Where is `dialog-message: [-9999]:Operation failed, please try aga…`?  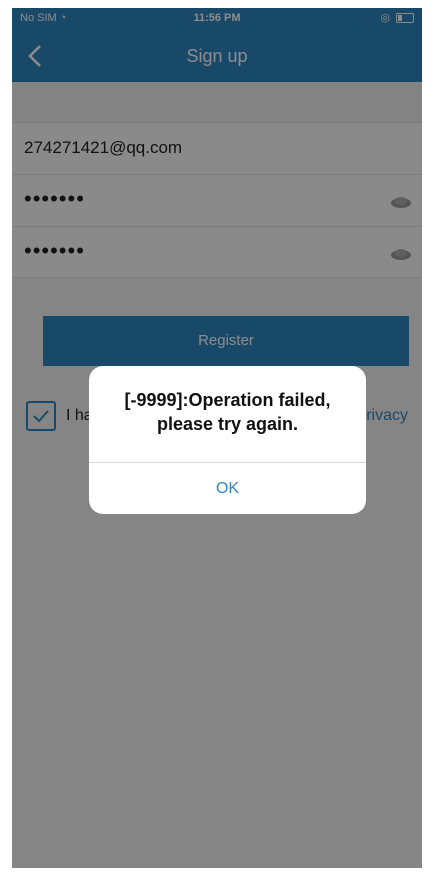
dialog-message: [-9999]:Operation failed, please try aga… is located at coordinates (227, 412).